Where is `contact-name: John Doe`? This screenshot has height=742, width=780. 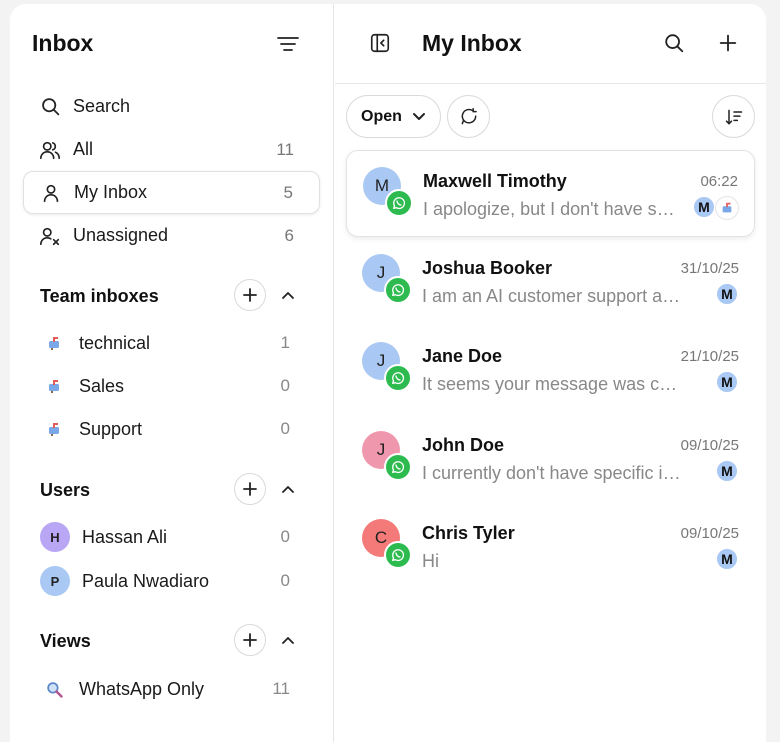
contact-name: John Doe is located at coordinates (463, 445).